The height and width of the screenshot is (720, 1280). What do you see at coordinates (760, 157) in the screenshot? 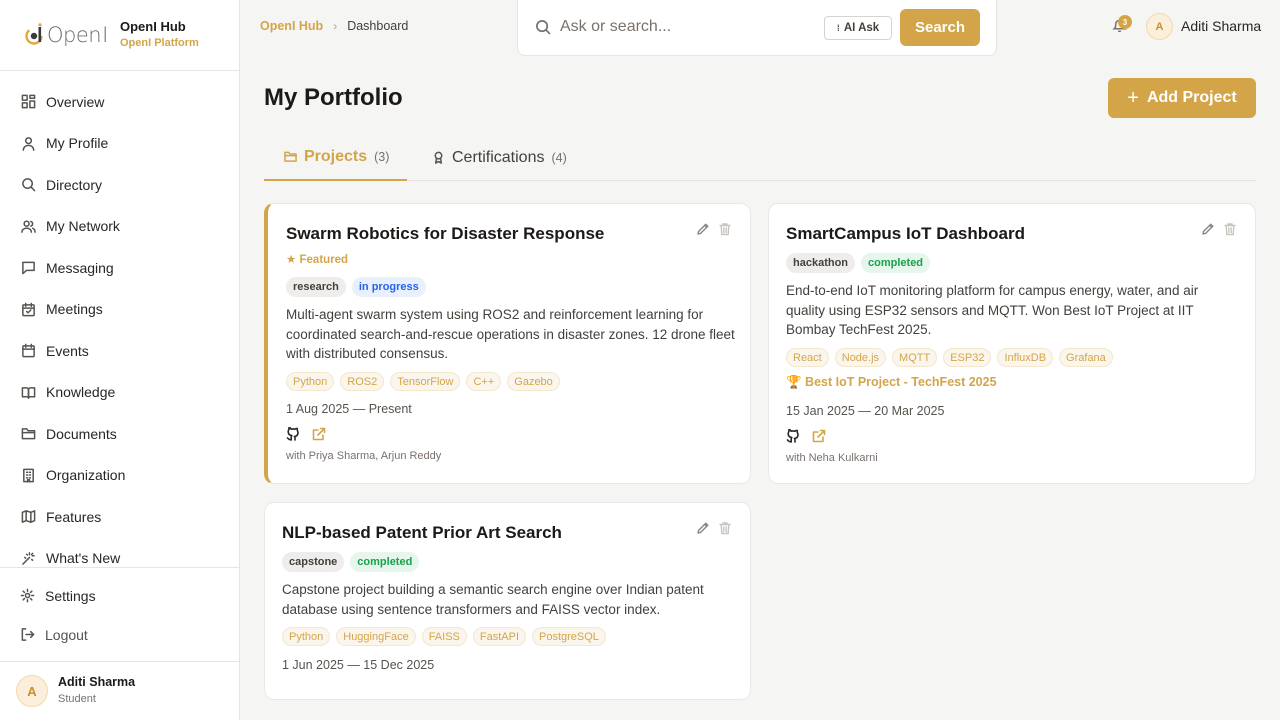
I see `portfolio-tabs: Projects (3) Certifications (4)` at bounding box center [760, 157].